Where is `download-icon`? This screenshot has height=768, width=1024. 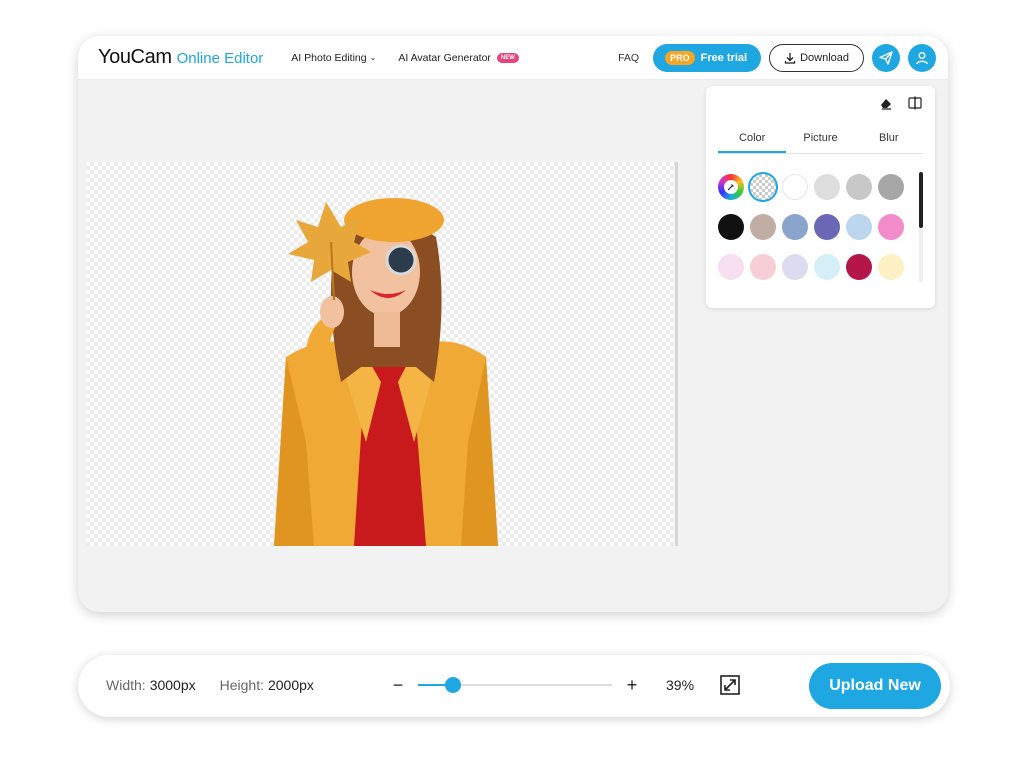 download-icon is located at coordinates (790, 58).